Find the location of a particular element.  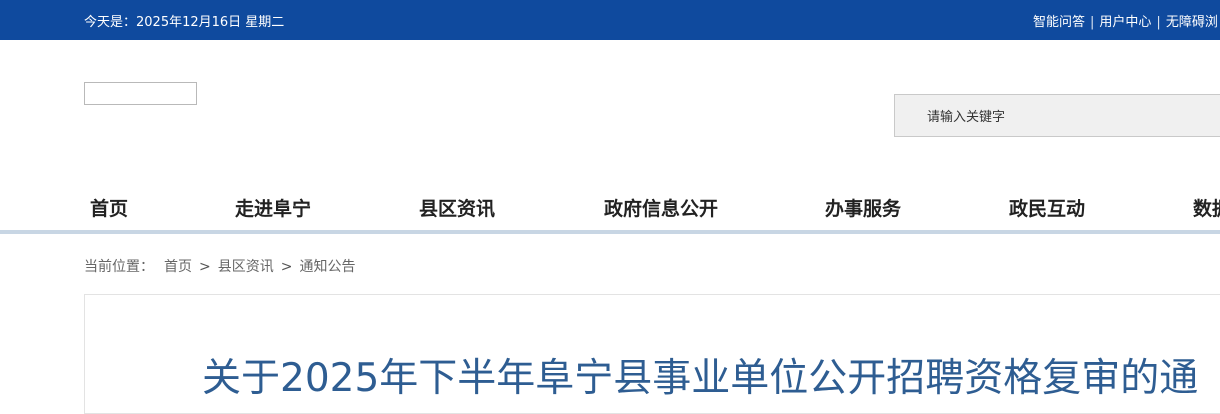

top-link-user-center: 用户中心 is located at coordinates (1125, 22).